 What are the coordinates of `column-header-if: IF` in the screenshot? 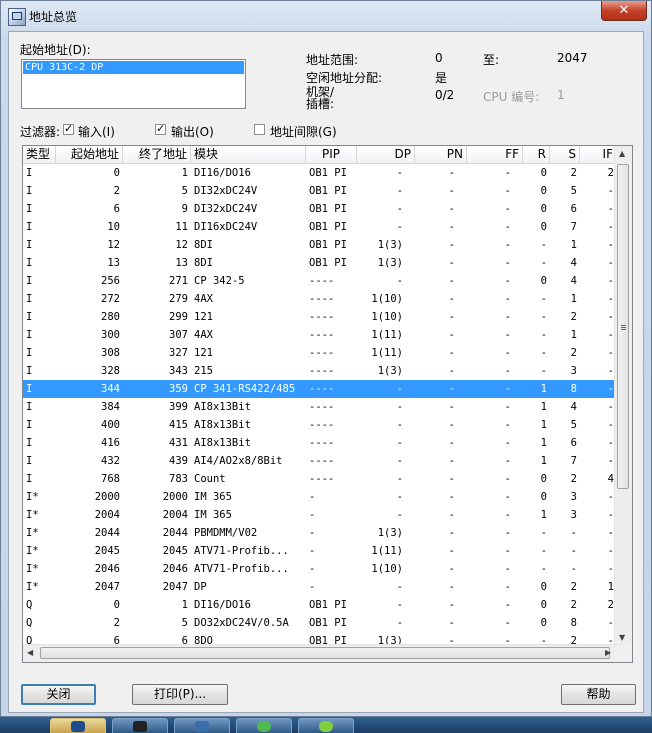 It's located at (598, 154).